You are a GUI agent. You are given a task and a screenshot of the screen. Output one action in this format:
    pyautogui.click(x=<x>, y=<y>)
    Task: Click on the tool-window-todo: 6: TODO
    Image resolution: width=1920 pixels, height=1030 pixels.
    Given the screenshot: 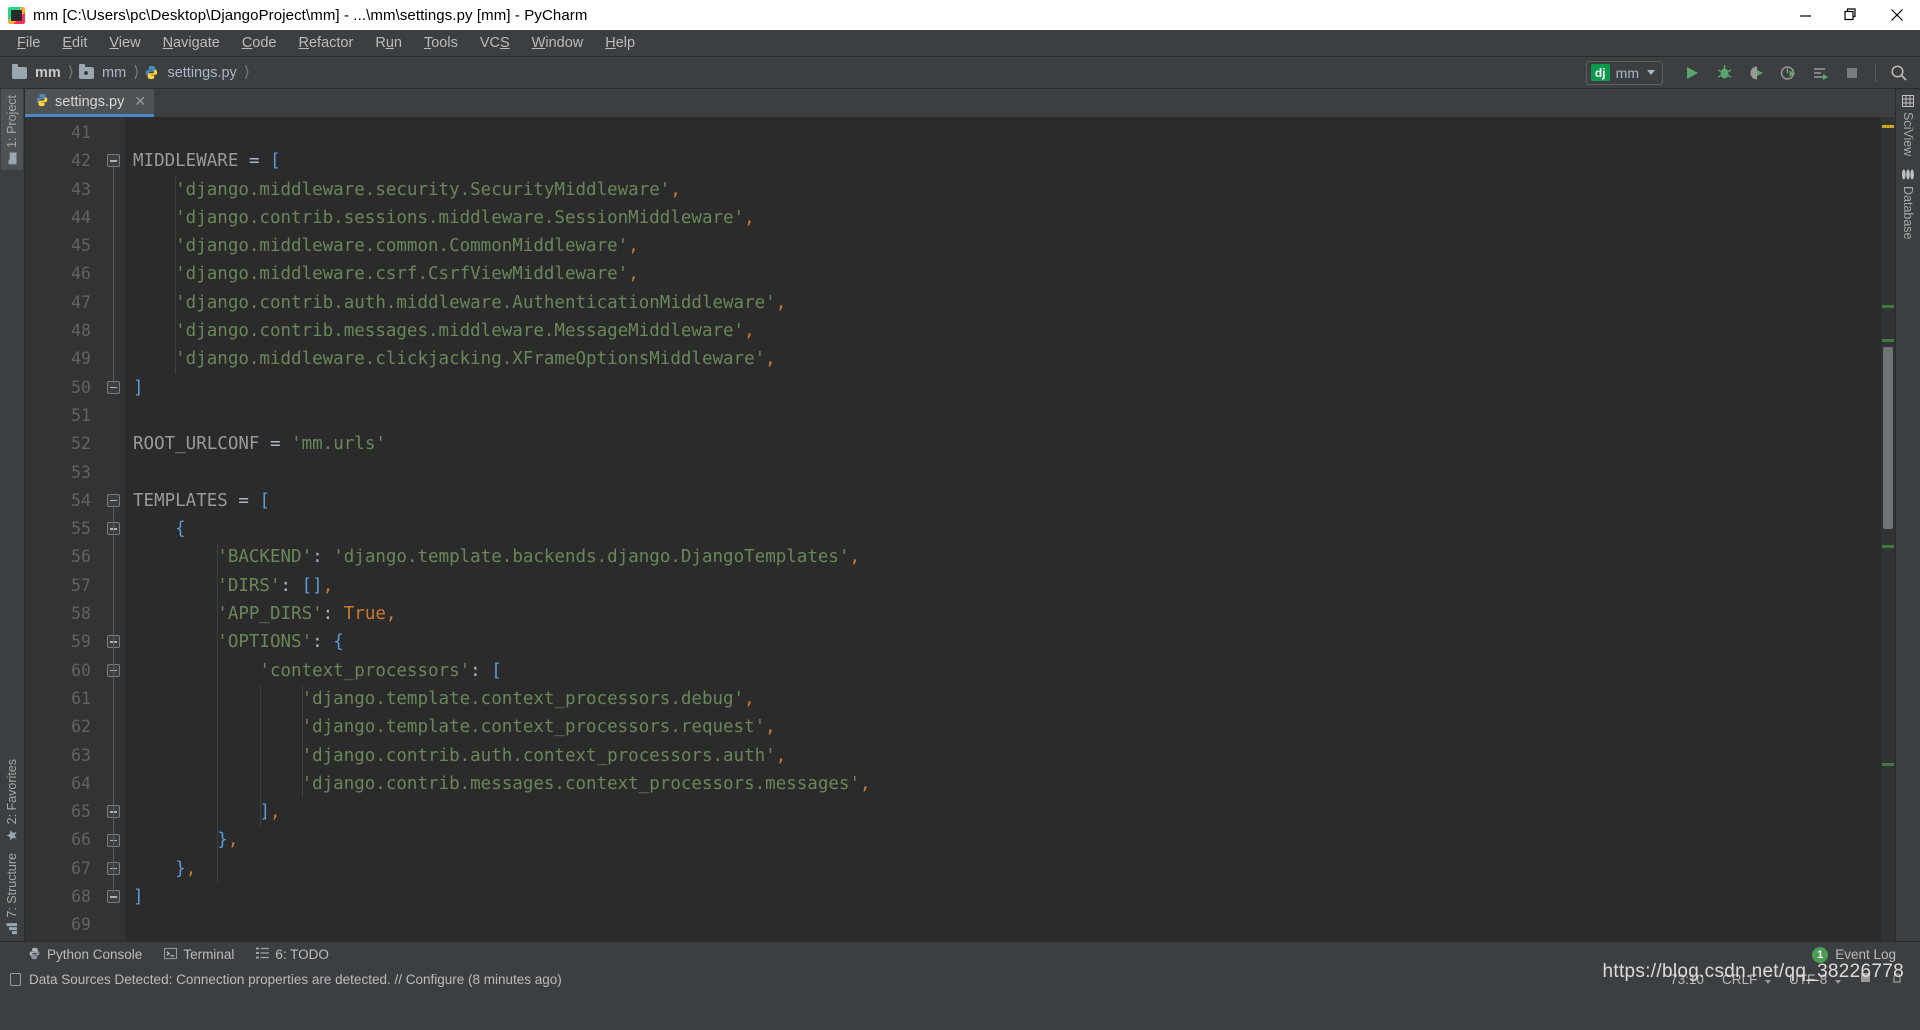 What is the action you would take?
    pyautogui.click(x=292, y=954)
    